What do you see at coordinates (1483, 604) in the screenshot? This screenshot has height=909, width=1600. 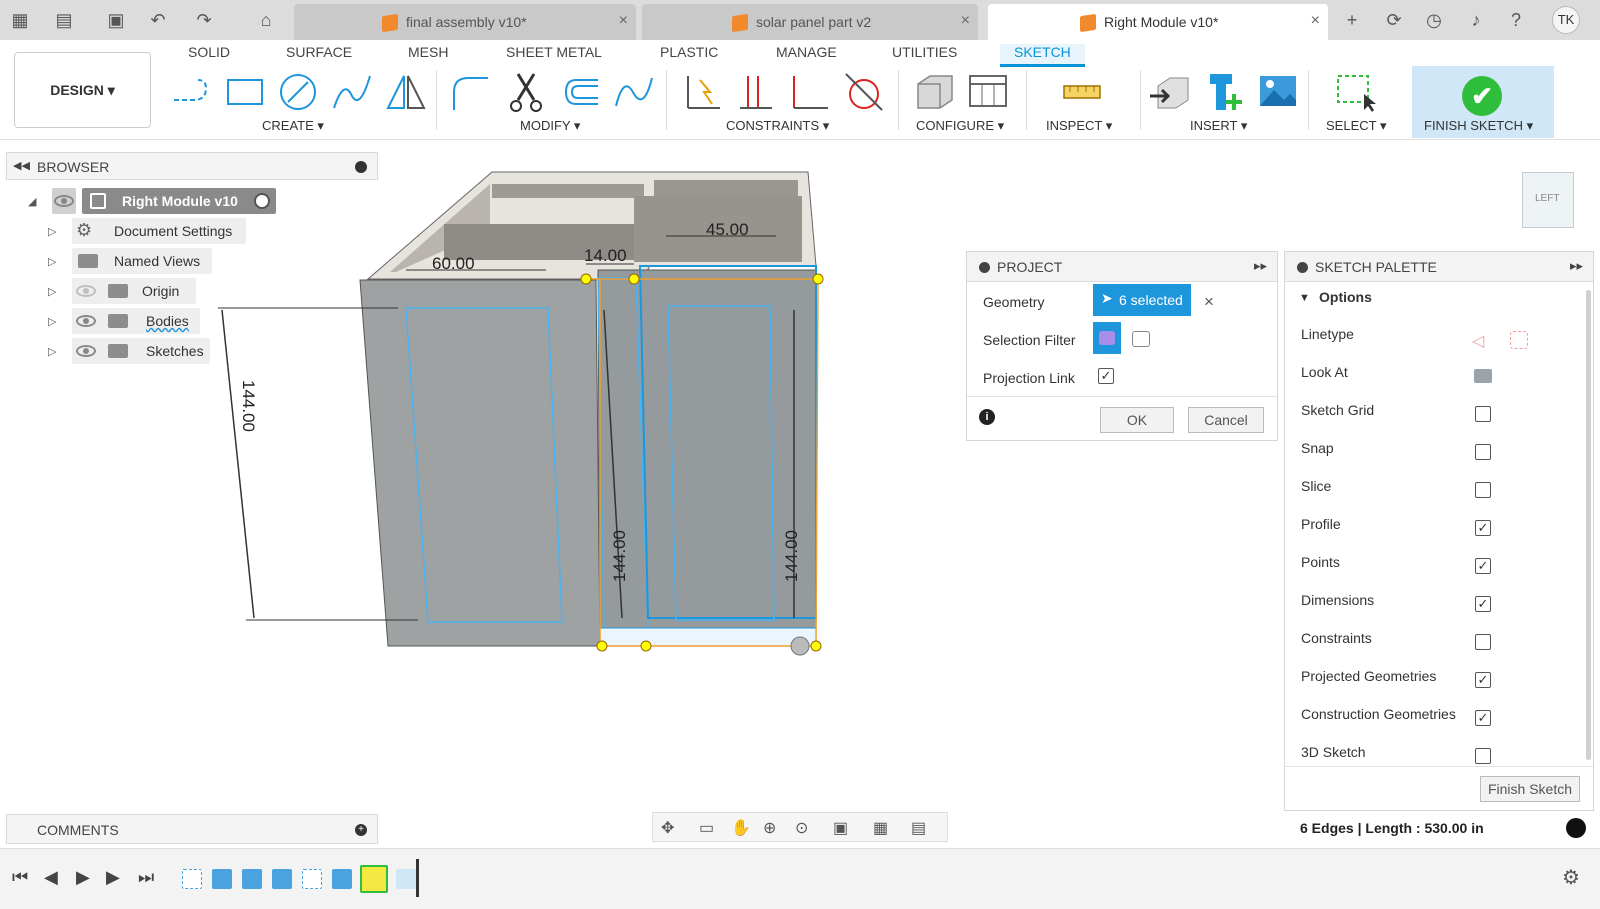 I see `dimensions-checkbox: ✓` at bounding box center [1483, 604].